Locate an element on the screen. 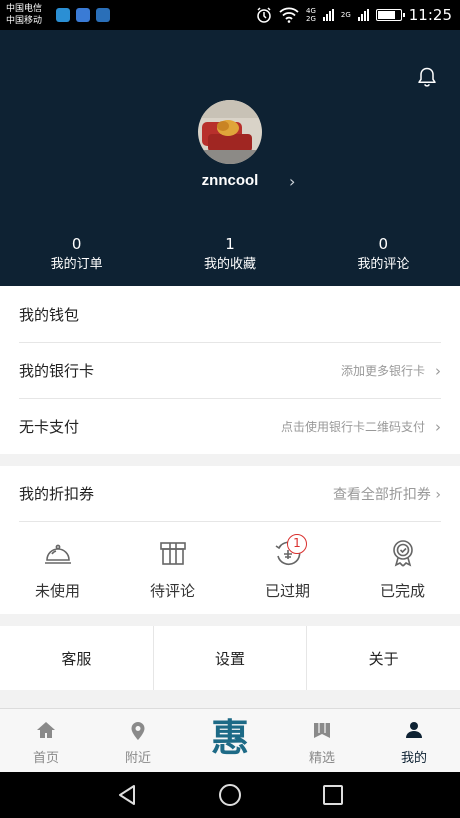 Image resolution: width=460 pixels, height=818 pixels. stat-orders: 0 我的订单 is located at coordinates (76, 255).